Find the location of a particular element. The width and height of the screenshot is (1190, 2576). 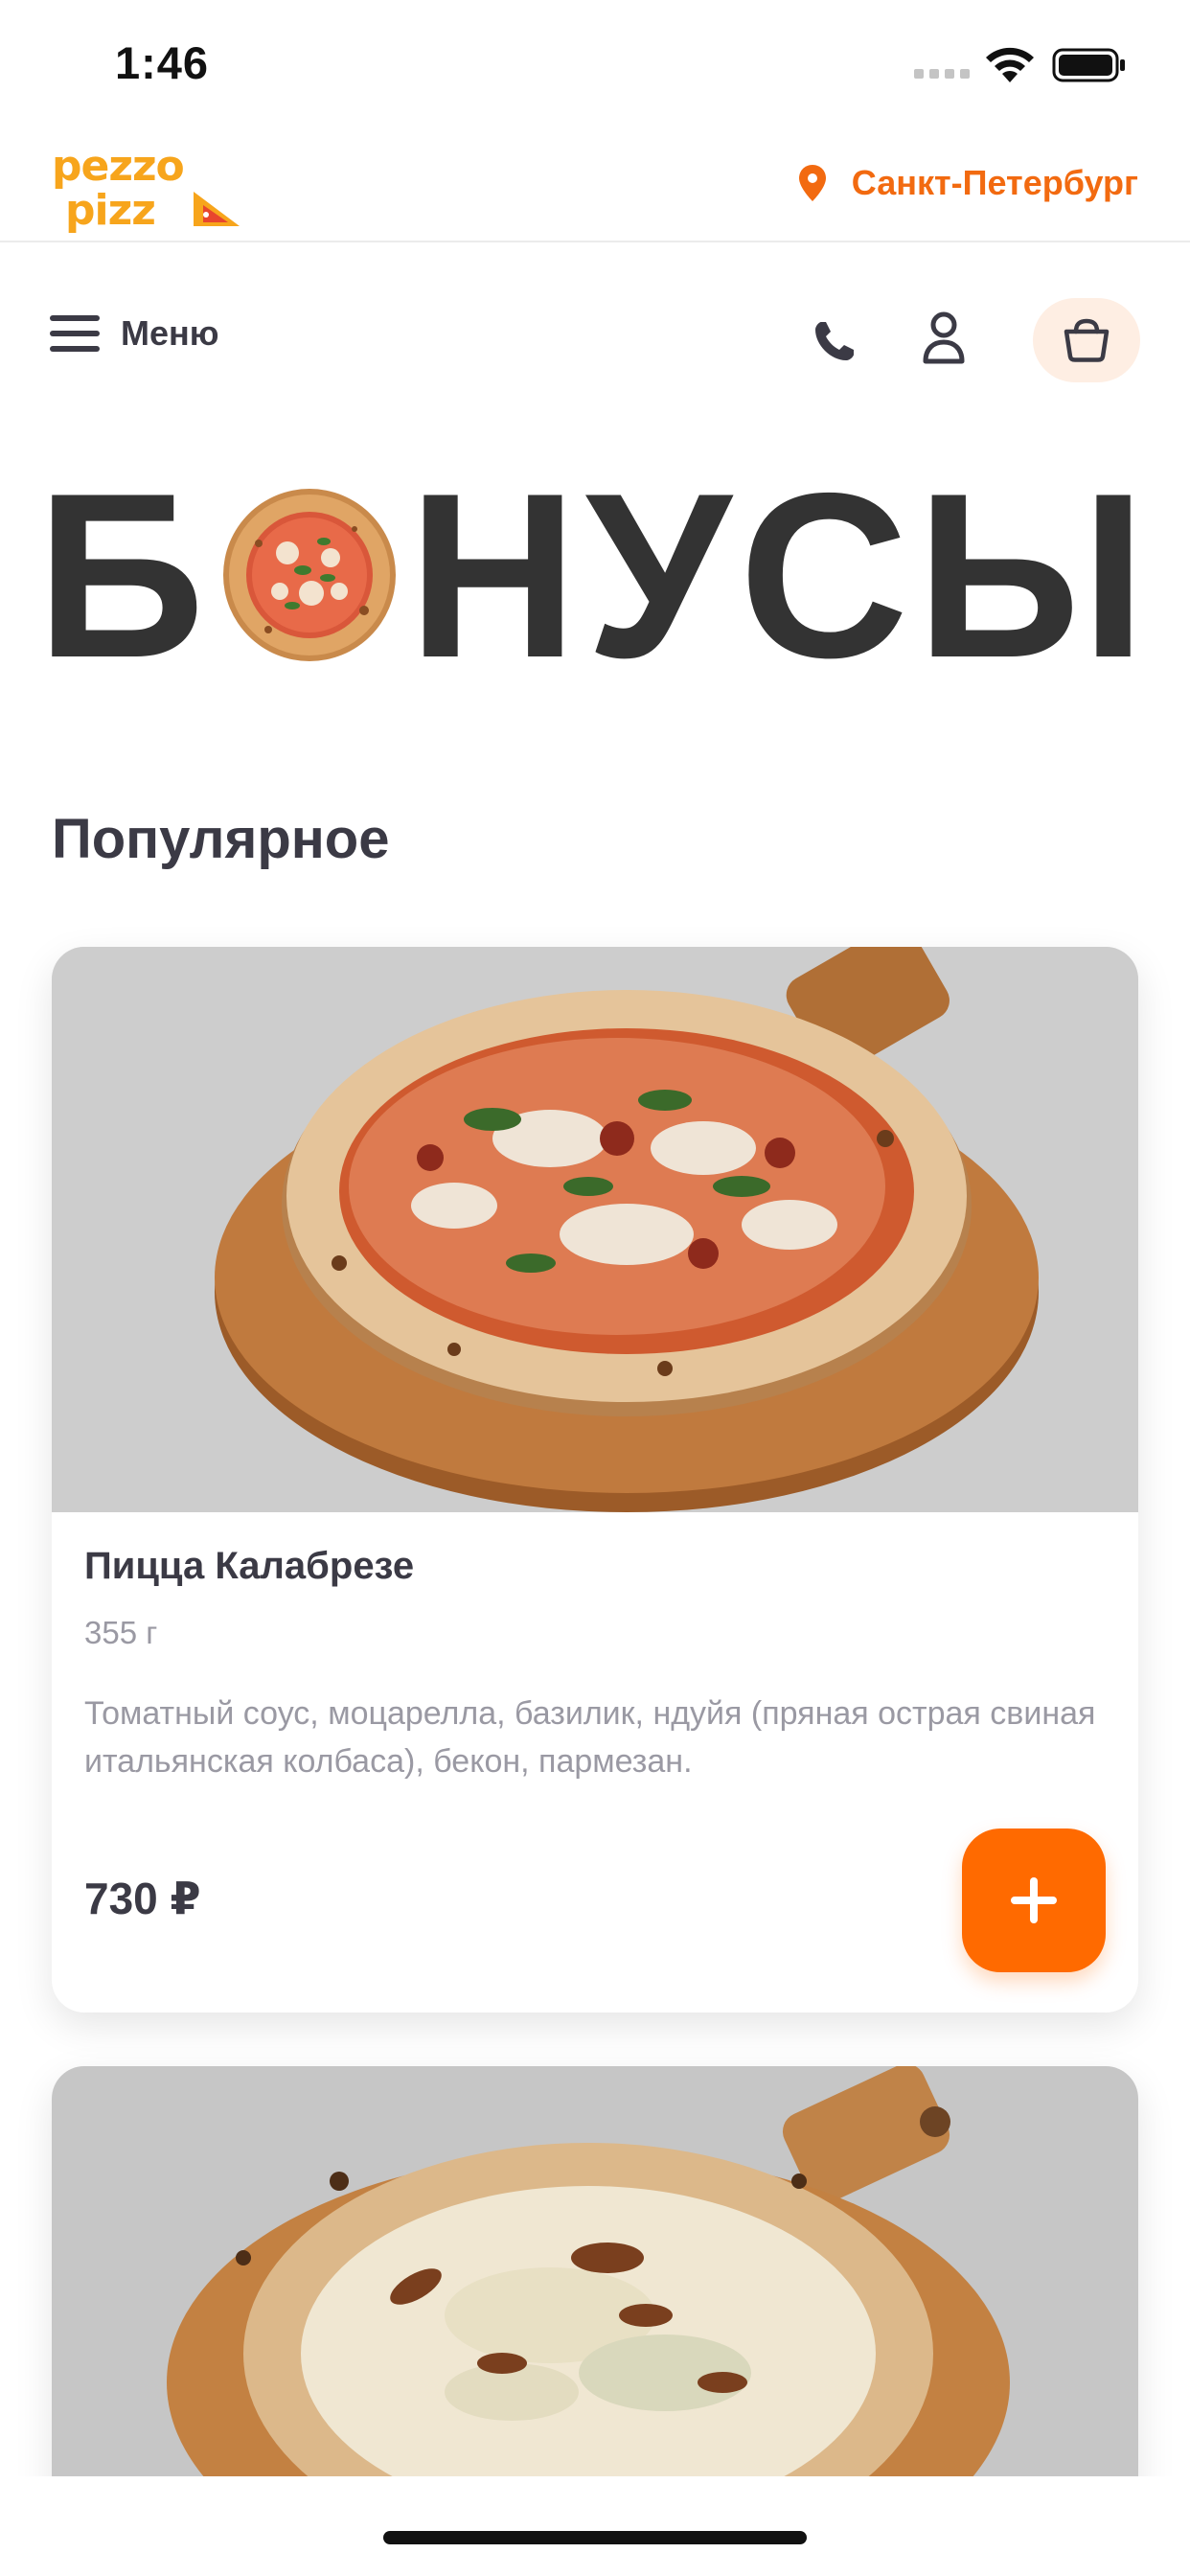

wifi-icon is located at coordinates (1010, 64).